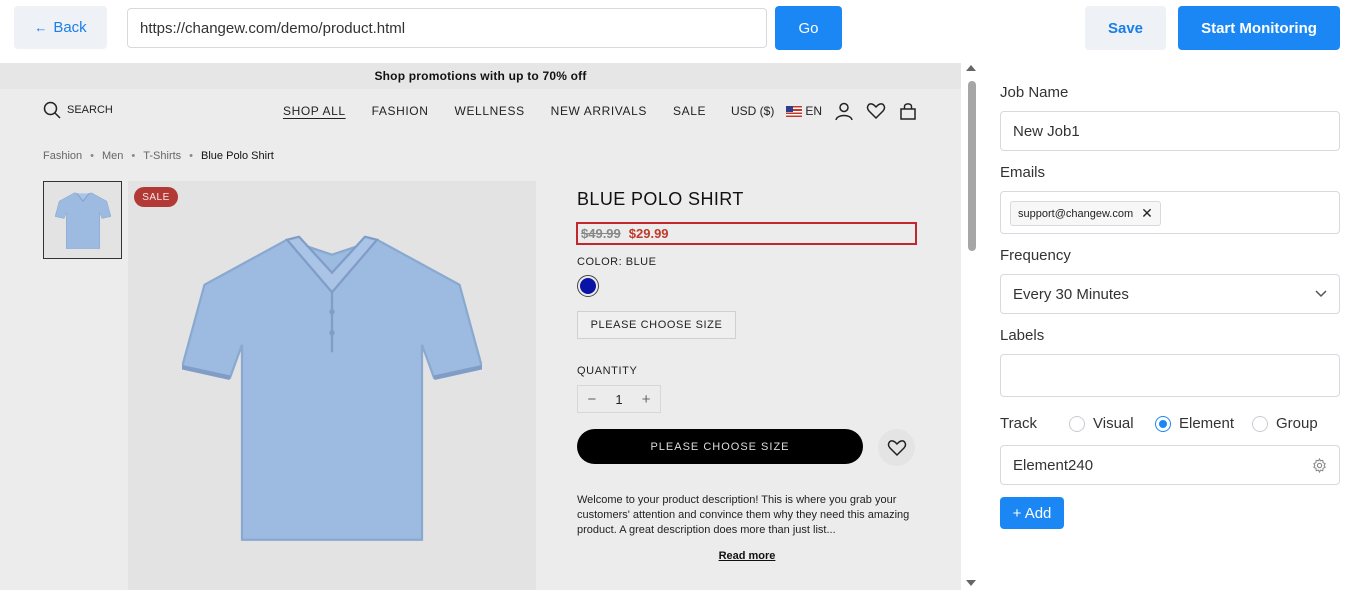 Image resolution: width=1350 pixels, height=590 pixels. Describe the element at coordinates (747, 556) in the screenshot. I see `read-more-link: Read more` at that location.